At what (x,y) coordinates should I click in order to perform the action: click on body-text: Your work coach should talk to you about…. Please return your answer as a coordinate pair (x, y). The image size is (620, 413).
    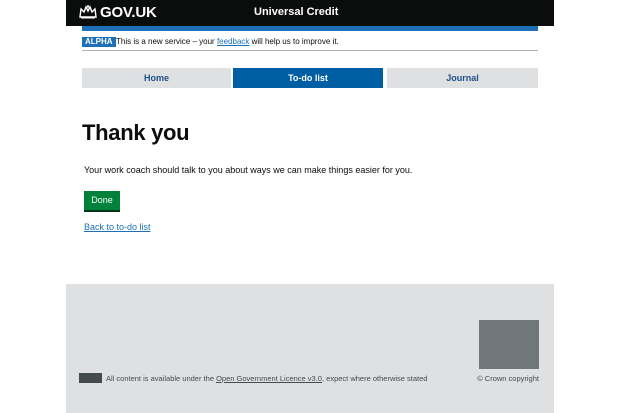
    Looking at the image, I should click on (248, 170).